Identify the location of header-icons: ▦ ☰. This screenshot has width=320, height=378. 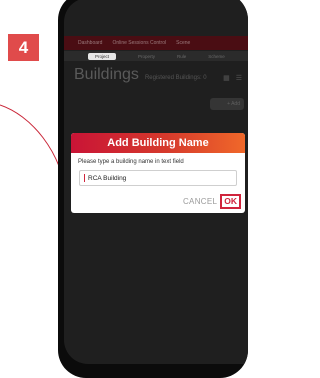
(232, 78).